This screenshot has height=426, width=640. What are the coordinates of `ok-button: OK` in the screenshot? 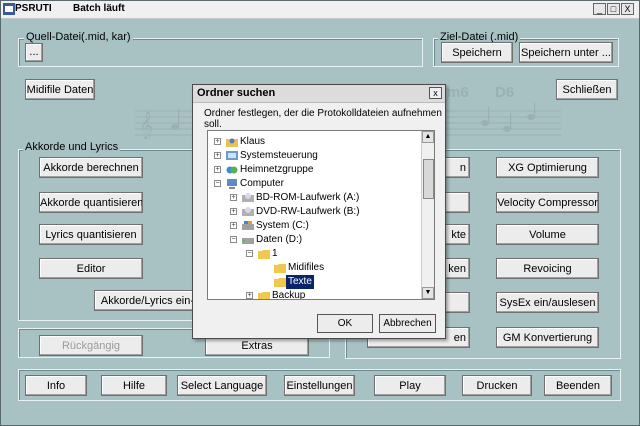 It's located at (345, 323).